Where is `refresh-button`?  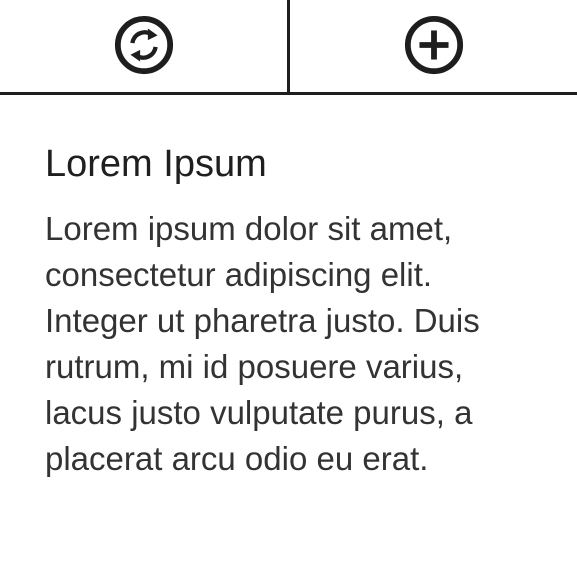 refresh-button is located at coordinates (145, 46).